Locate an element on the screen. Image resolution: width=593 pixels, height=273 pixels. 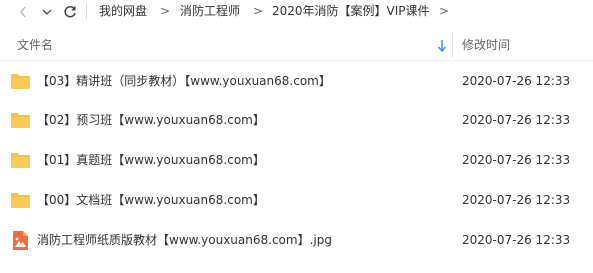
refresh-button is located at coordinates (70, 12).